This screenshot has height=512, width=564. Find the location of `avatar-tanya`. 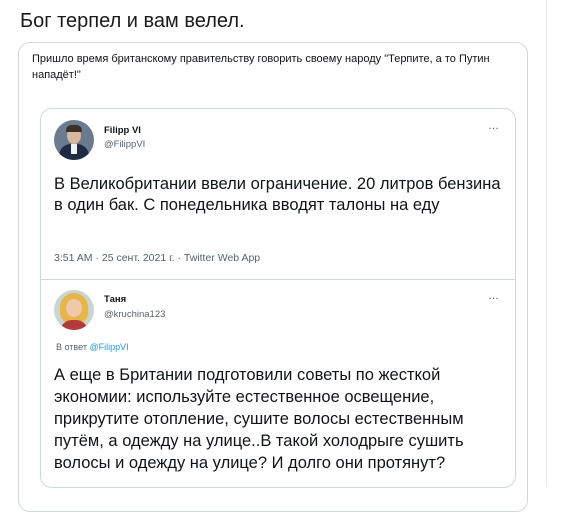

avatar-tanya is located at coordinates (74, 310).